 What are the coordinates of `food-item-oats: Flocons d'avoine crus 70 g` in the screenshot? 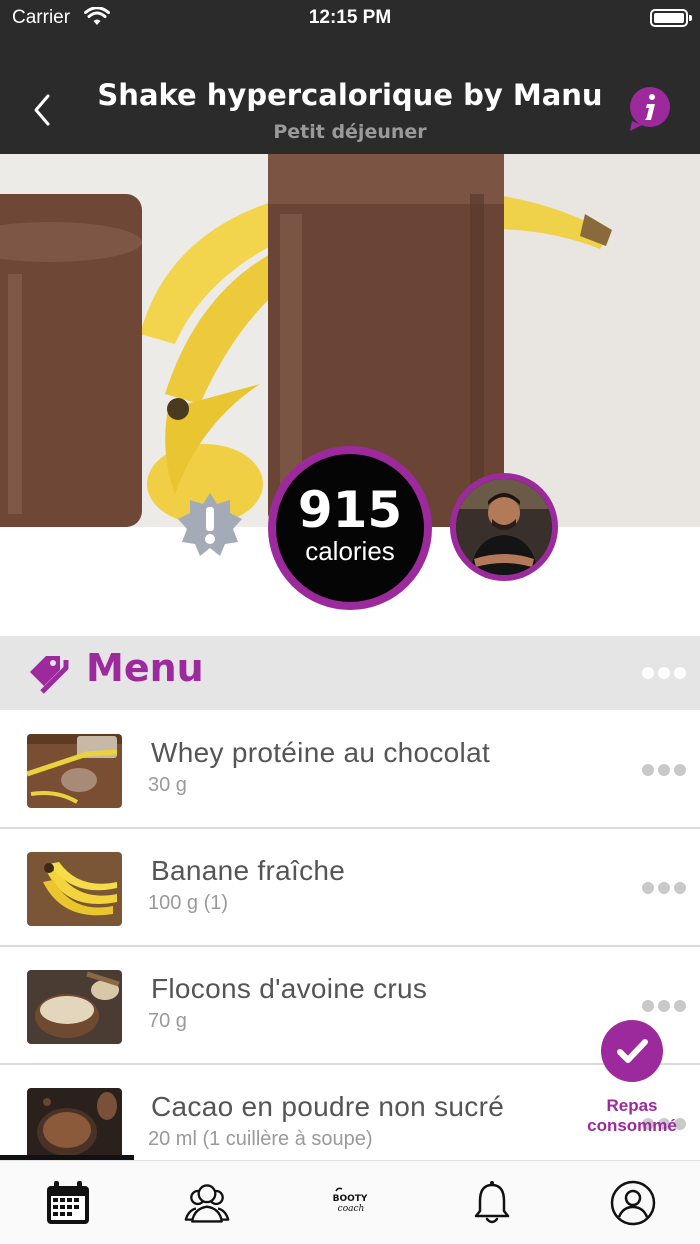 It's located at (350, 1006).